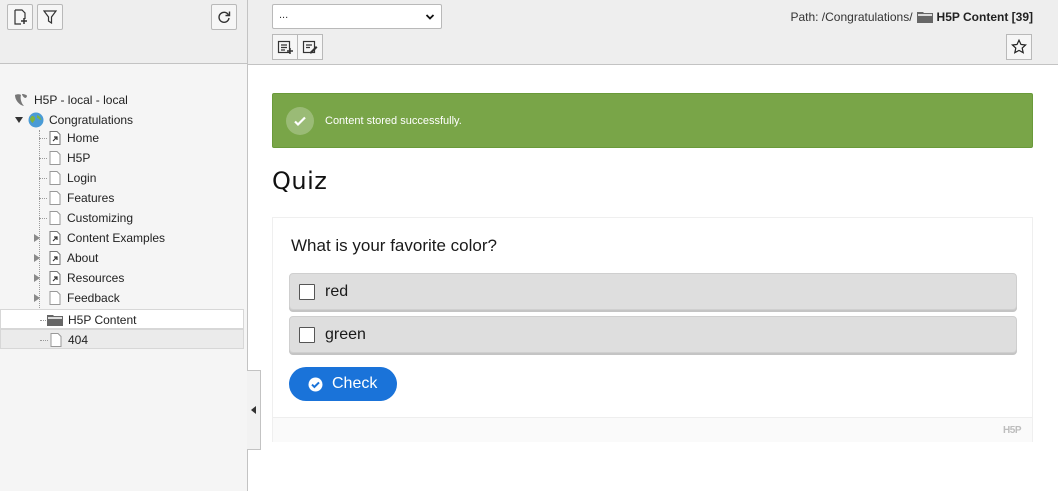  Describe the element at coordinates (122, 158) in the screenshot. I see `tree-item-h5p: H5P` at that location.